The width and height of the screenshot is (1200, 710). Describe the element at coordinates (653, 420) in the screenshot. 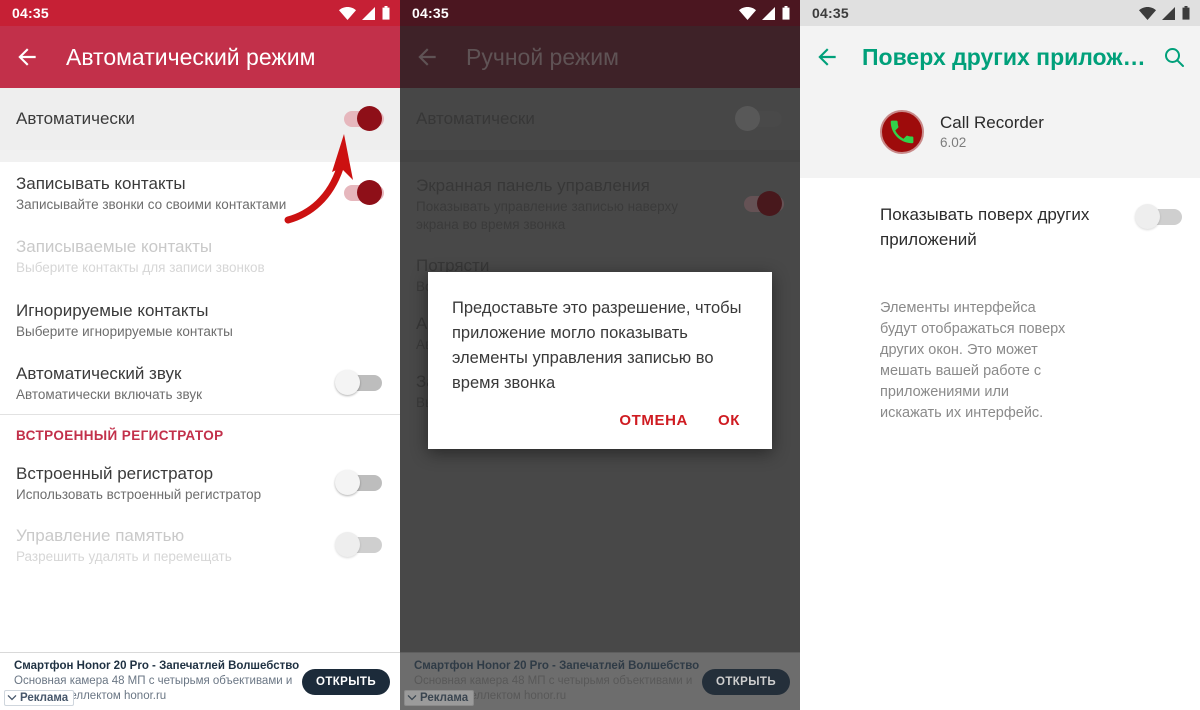

I see `dialog-cancel-button: ОТМЕНА` at that location.